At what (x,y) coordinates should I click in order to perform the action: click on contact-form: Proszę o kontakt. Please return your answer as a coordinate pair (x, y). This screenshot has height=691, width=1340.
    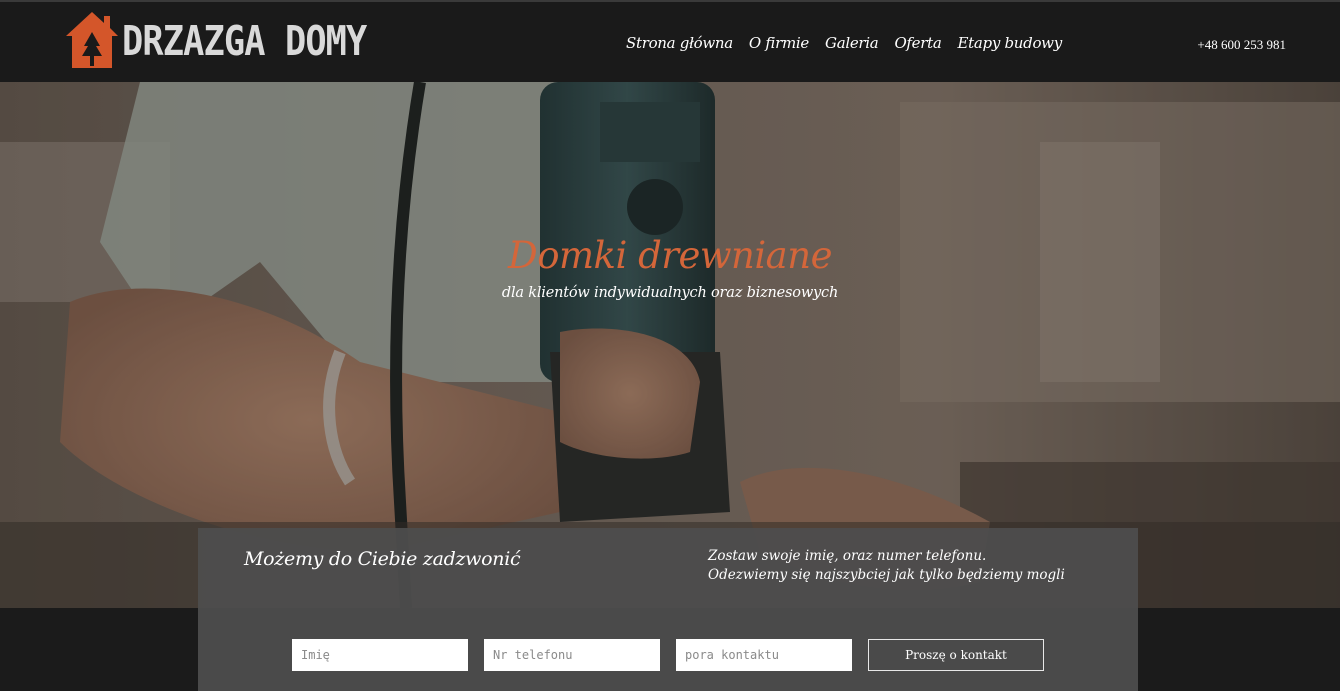
    Looking at the image, I should click on (668, 655).